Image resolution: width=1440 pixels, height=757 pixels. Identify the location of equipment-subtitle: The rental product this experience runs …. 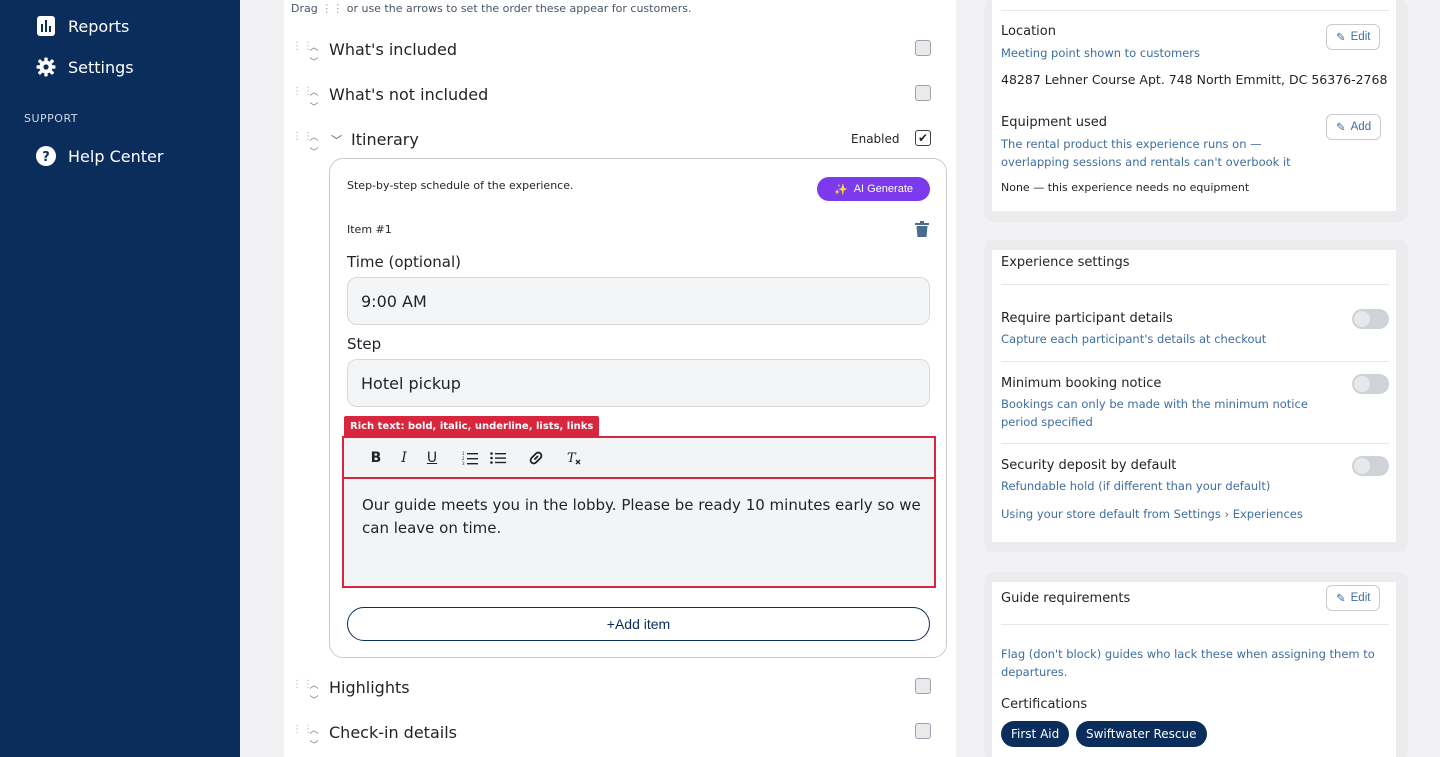
(1146, 153).